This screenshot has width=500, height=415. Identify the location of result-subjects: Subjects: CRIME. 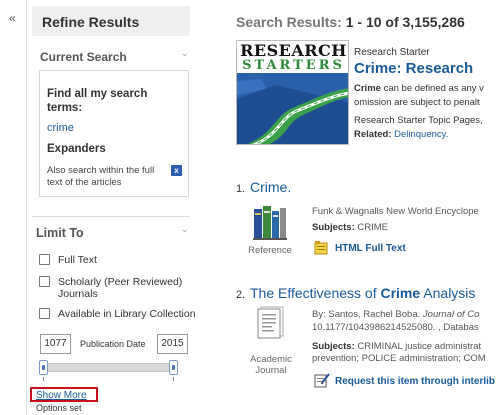
(350, 228).